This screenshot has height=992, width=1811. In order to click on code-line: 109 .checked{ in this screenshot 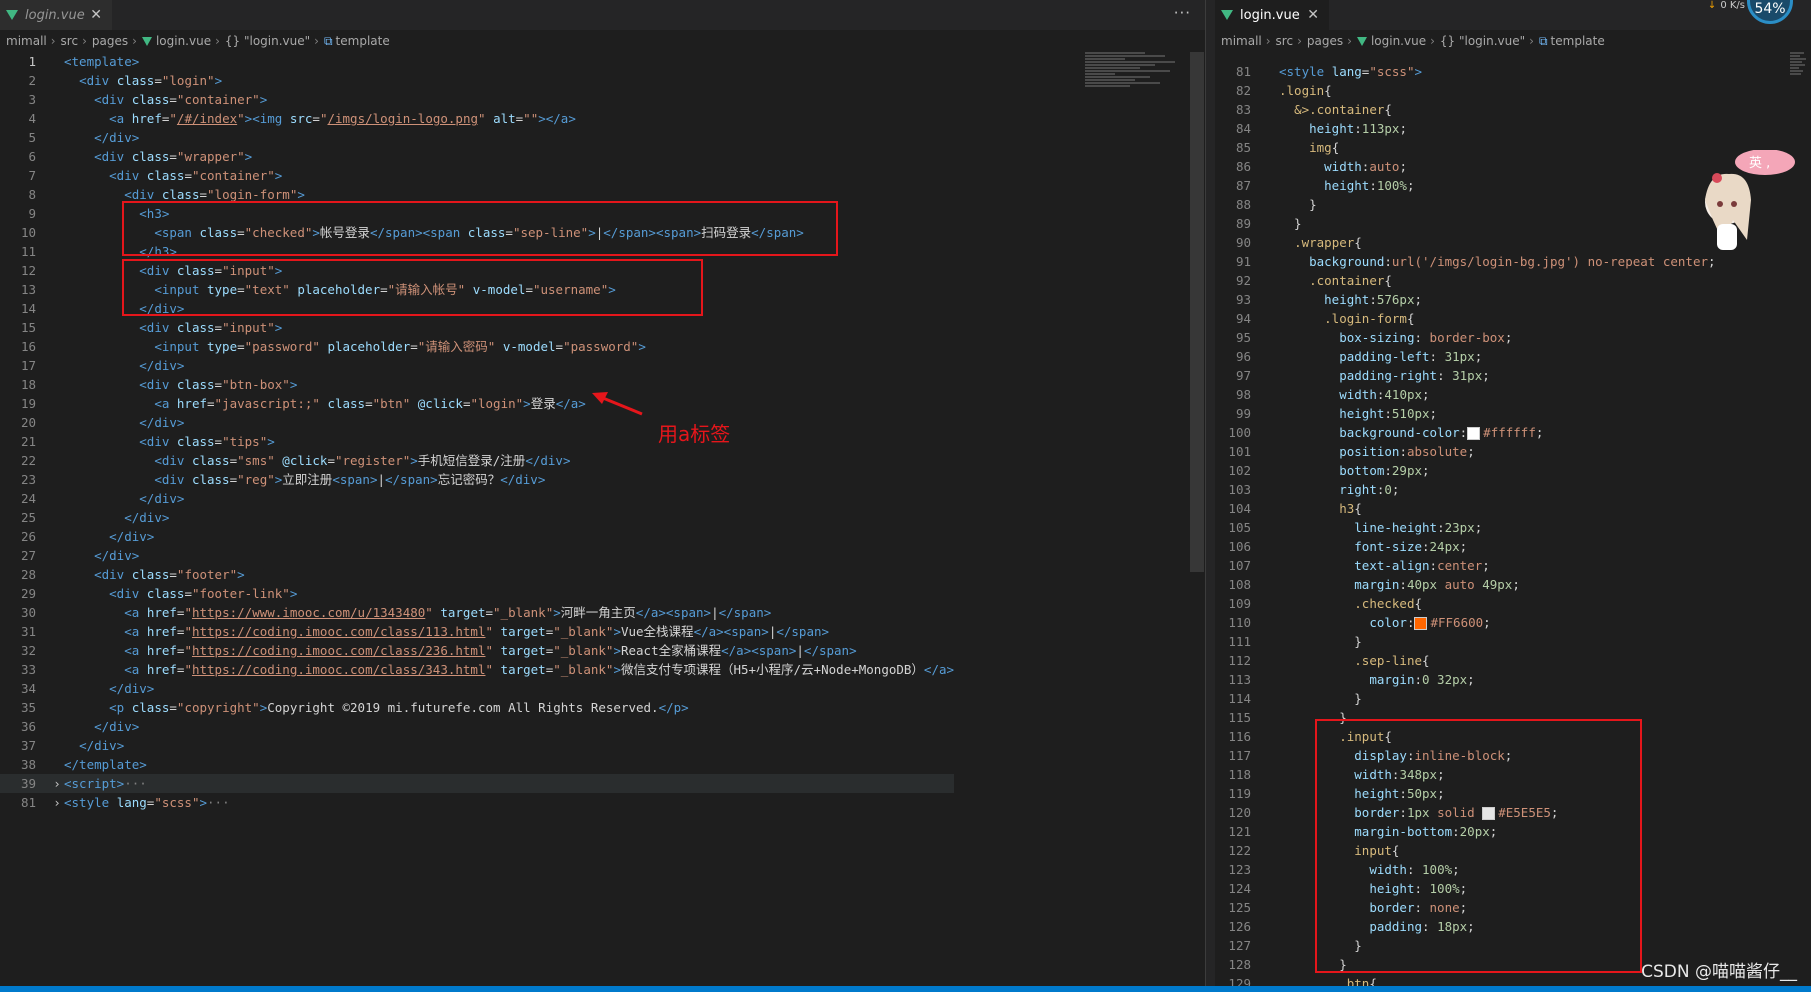, I will do `click(1465, 603)`.